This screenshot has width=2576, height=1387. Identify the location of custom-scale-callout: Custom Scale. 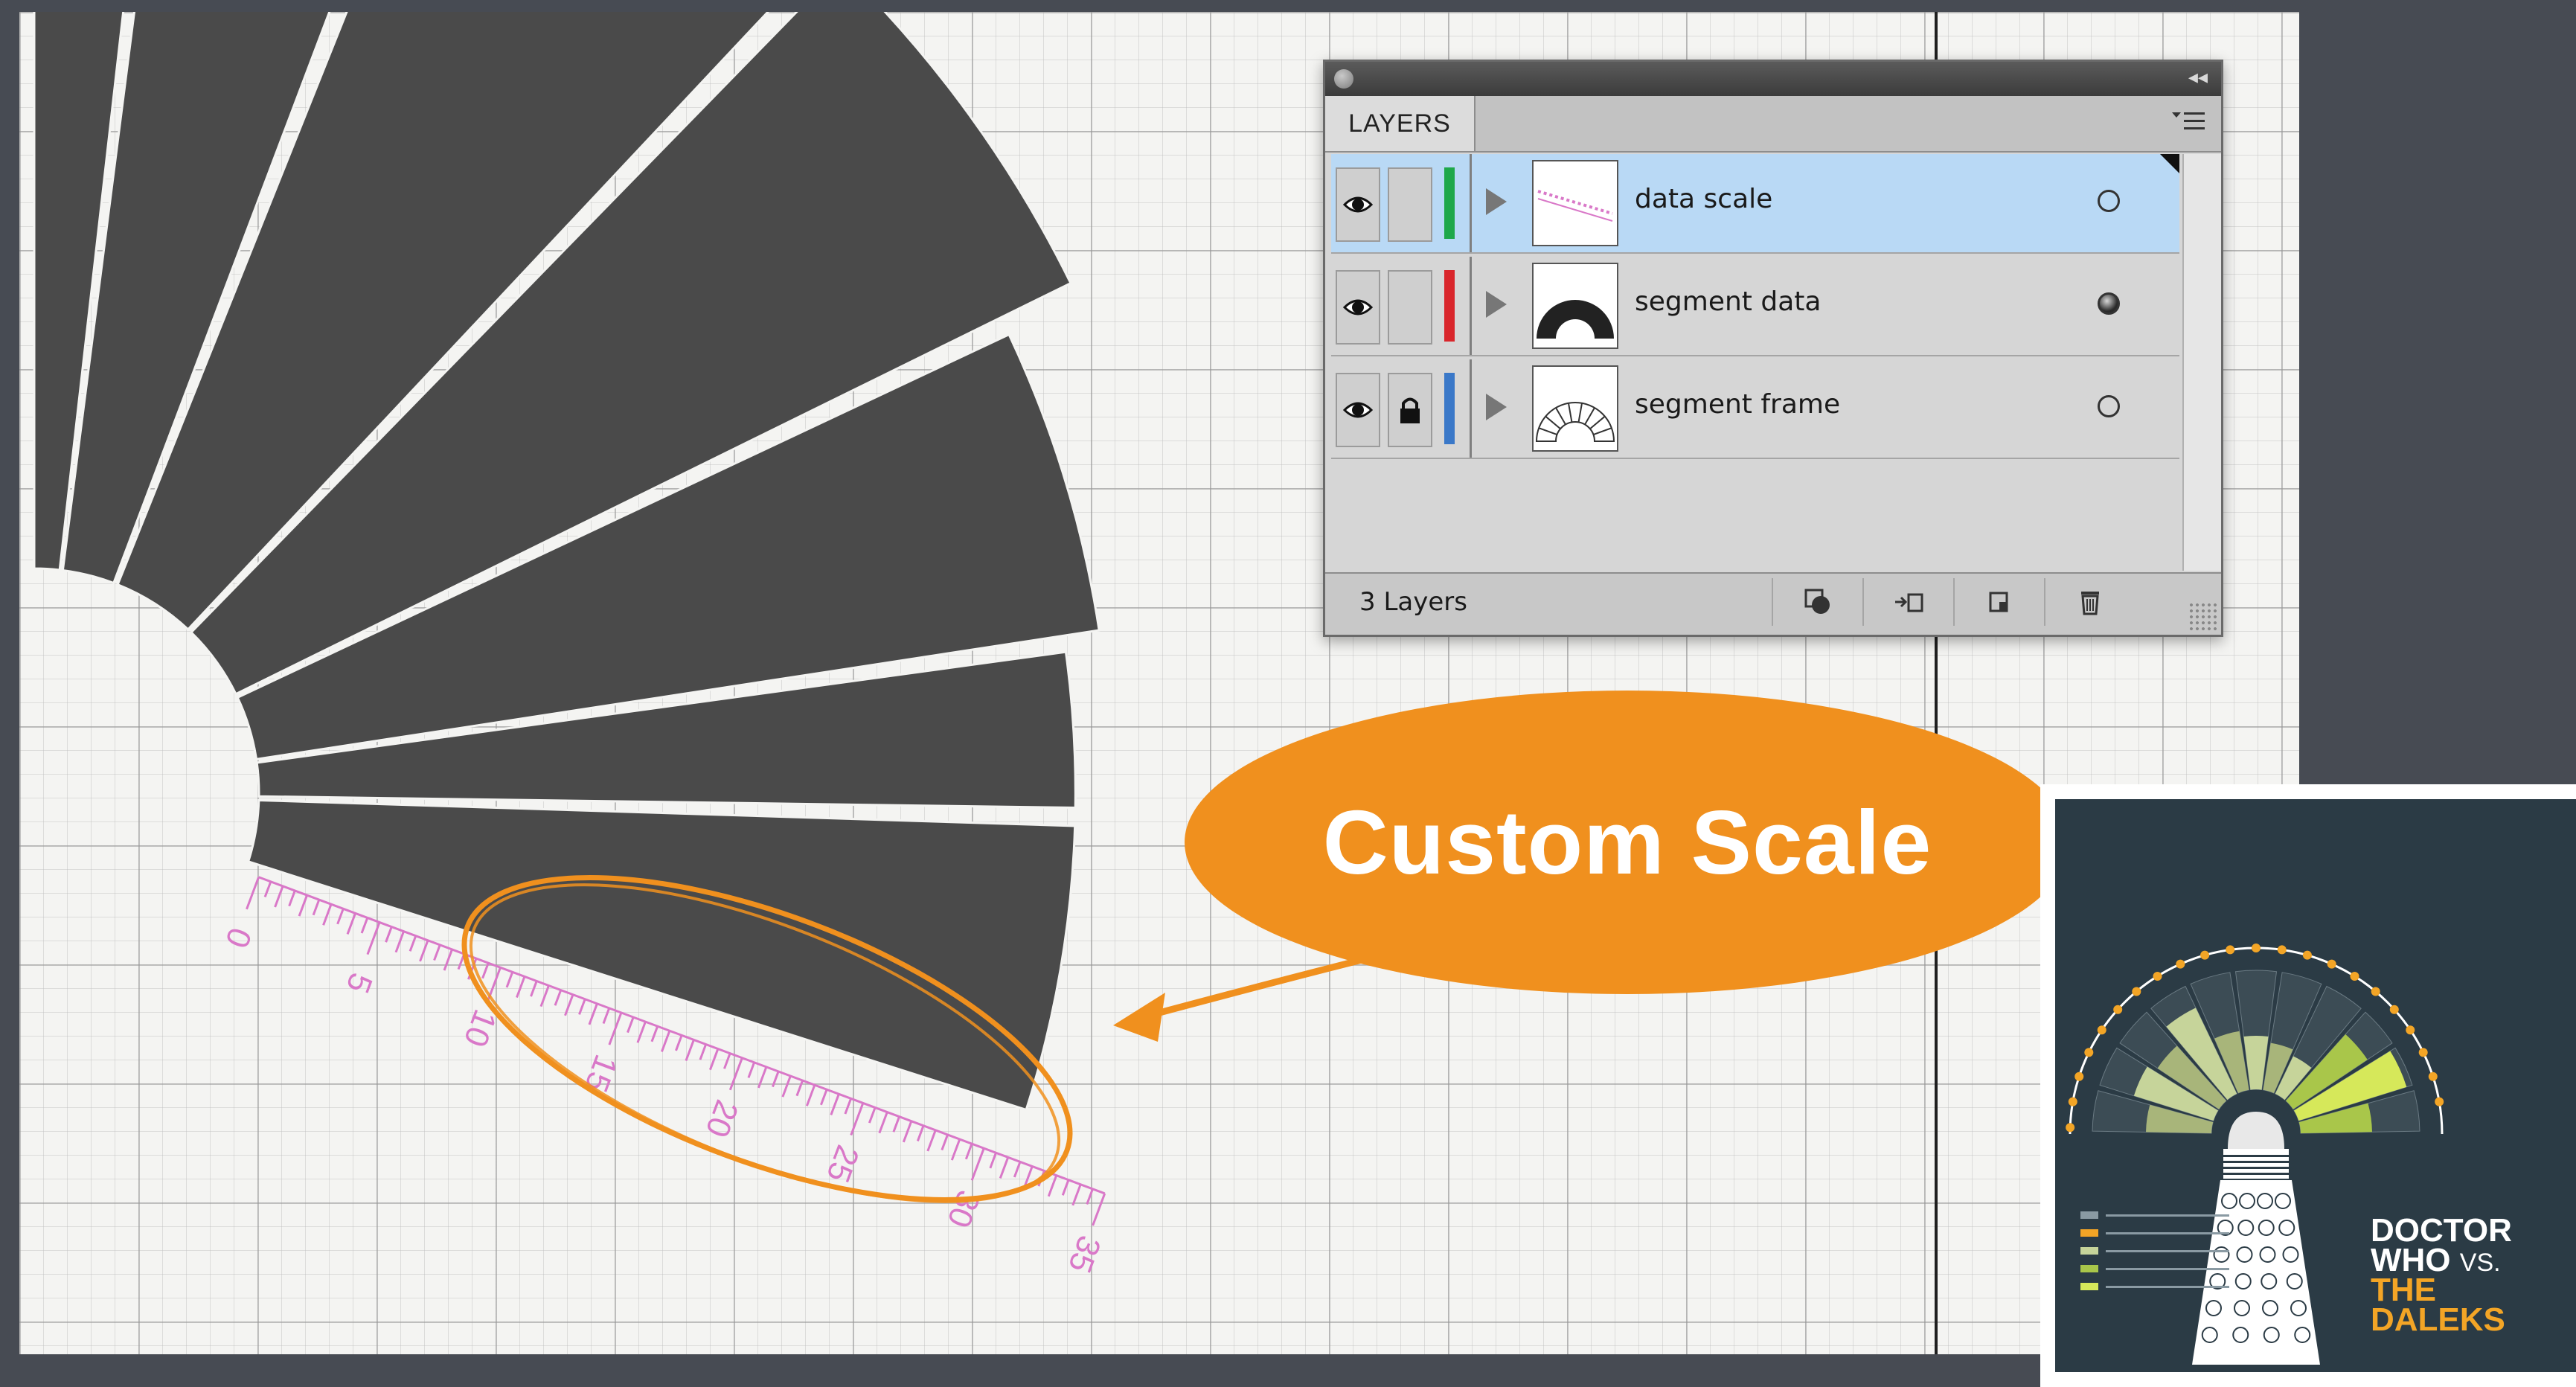
(1627, 842).